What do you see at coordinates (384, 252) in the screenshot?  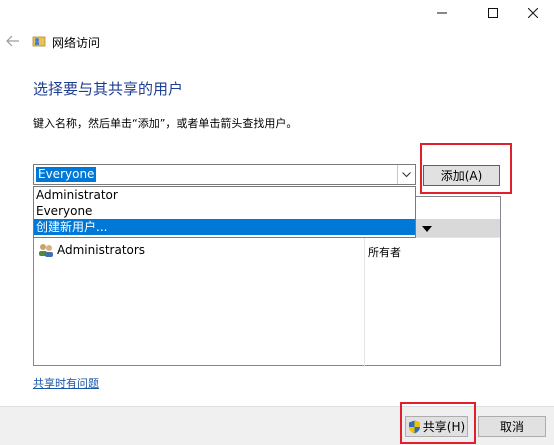 I see `list-item-permission: 所有者` at bounding box center [384, 252].